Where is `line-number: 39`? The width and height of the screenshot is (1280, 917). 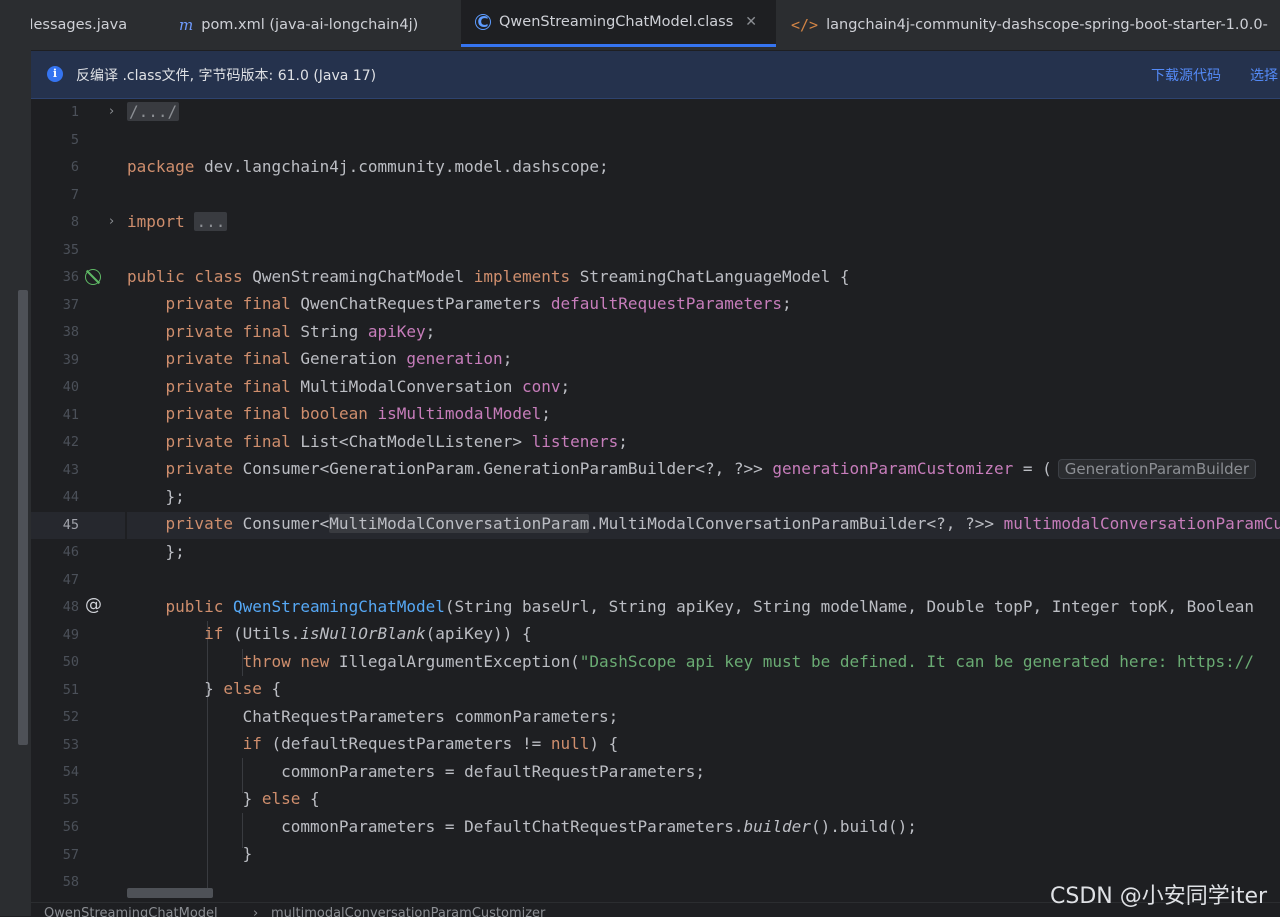
line-number: 39 is located at coordinates (55, 360).